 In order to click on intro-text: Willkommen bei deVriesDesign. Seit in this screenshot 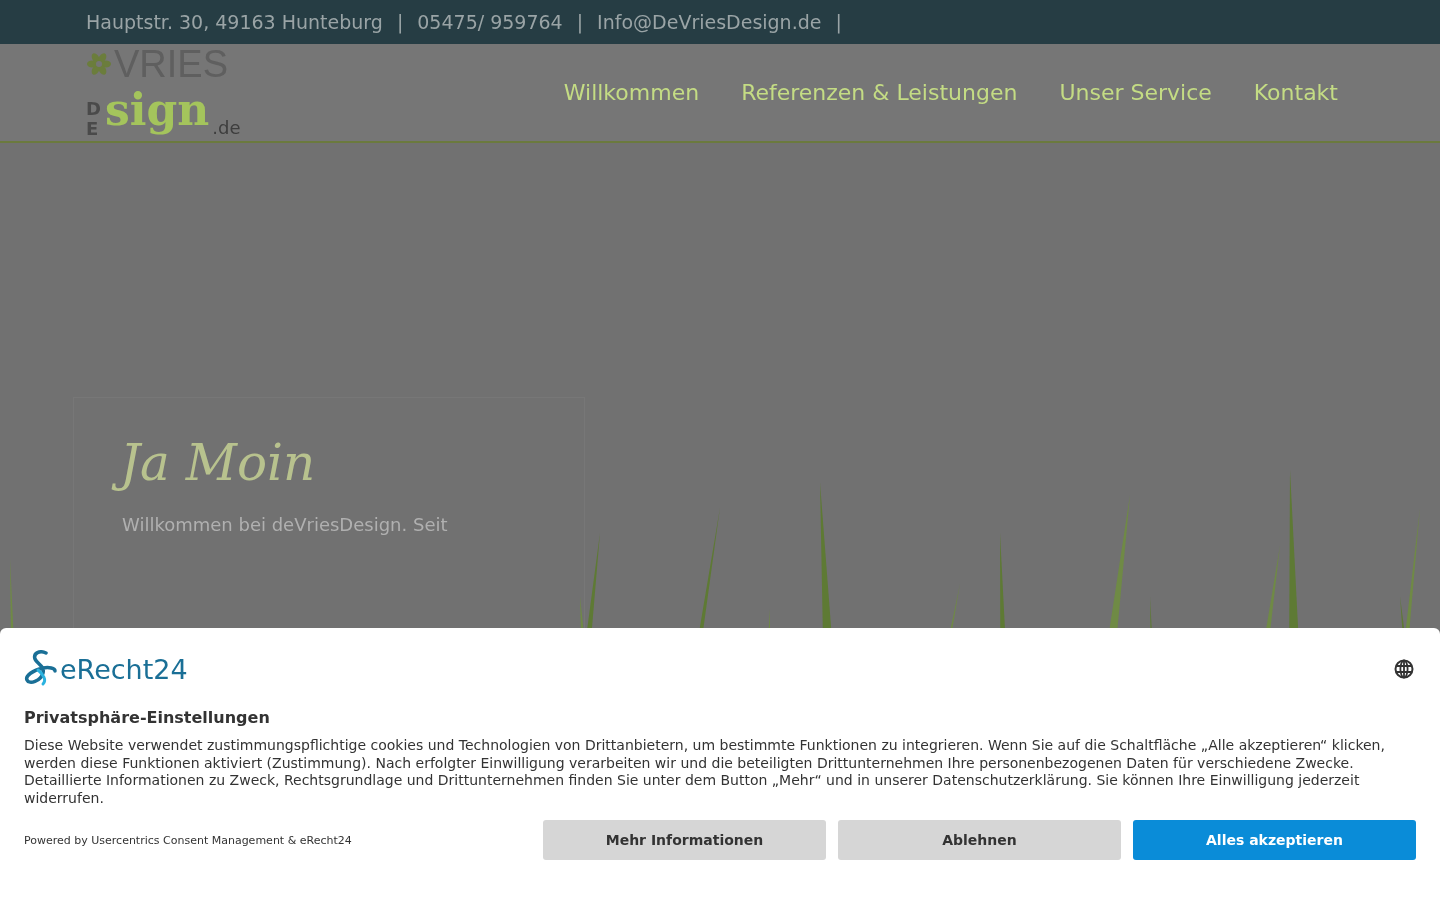, I will do `click(285, 524)`.